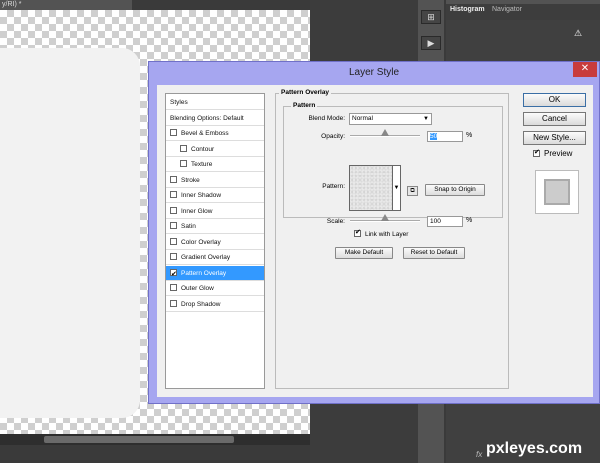  What do you see at coordinates (554, 119) in the screenshot?
I see `cancel-button: Cancel` at bounding box center [554, 119].